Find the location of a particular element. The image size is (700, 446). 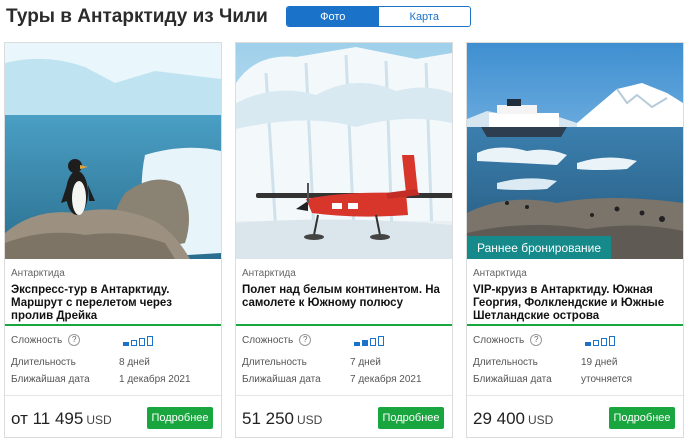

date-row: Ближайшая дата 7 декабря 2021 is located at coordinates (332, 380).